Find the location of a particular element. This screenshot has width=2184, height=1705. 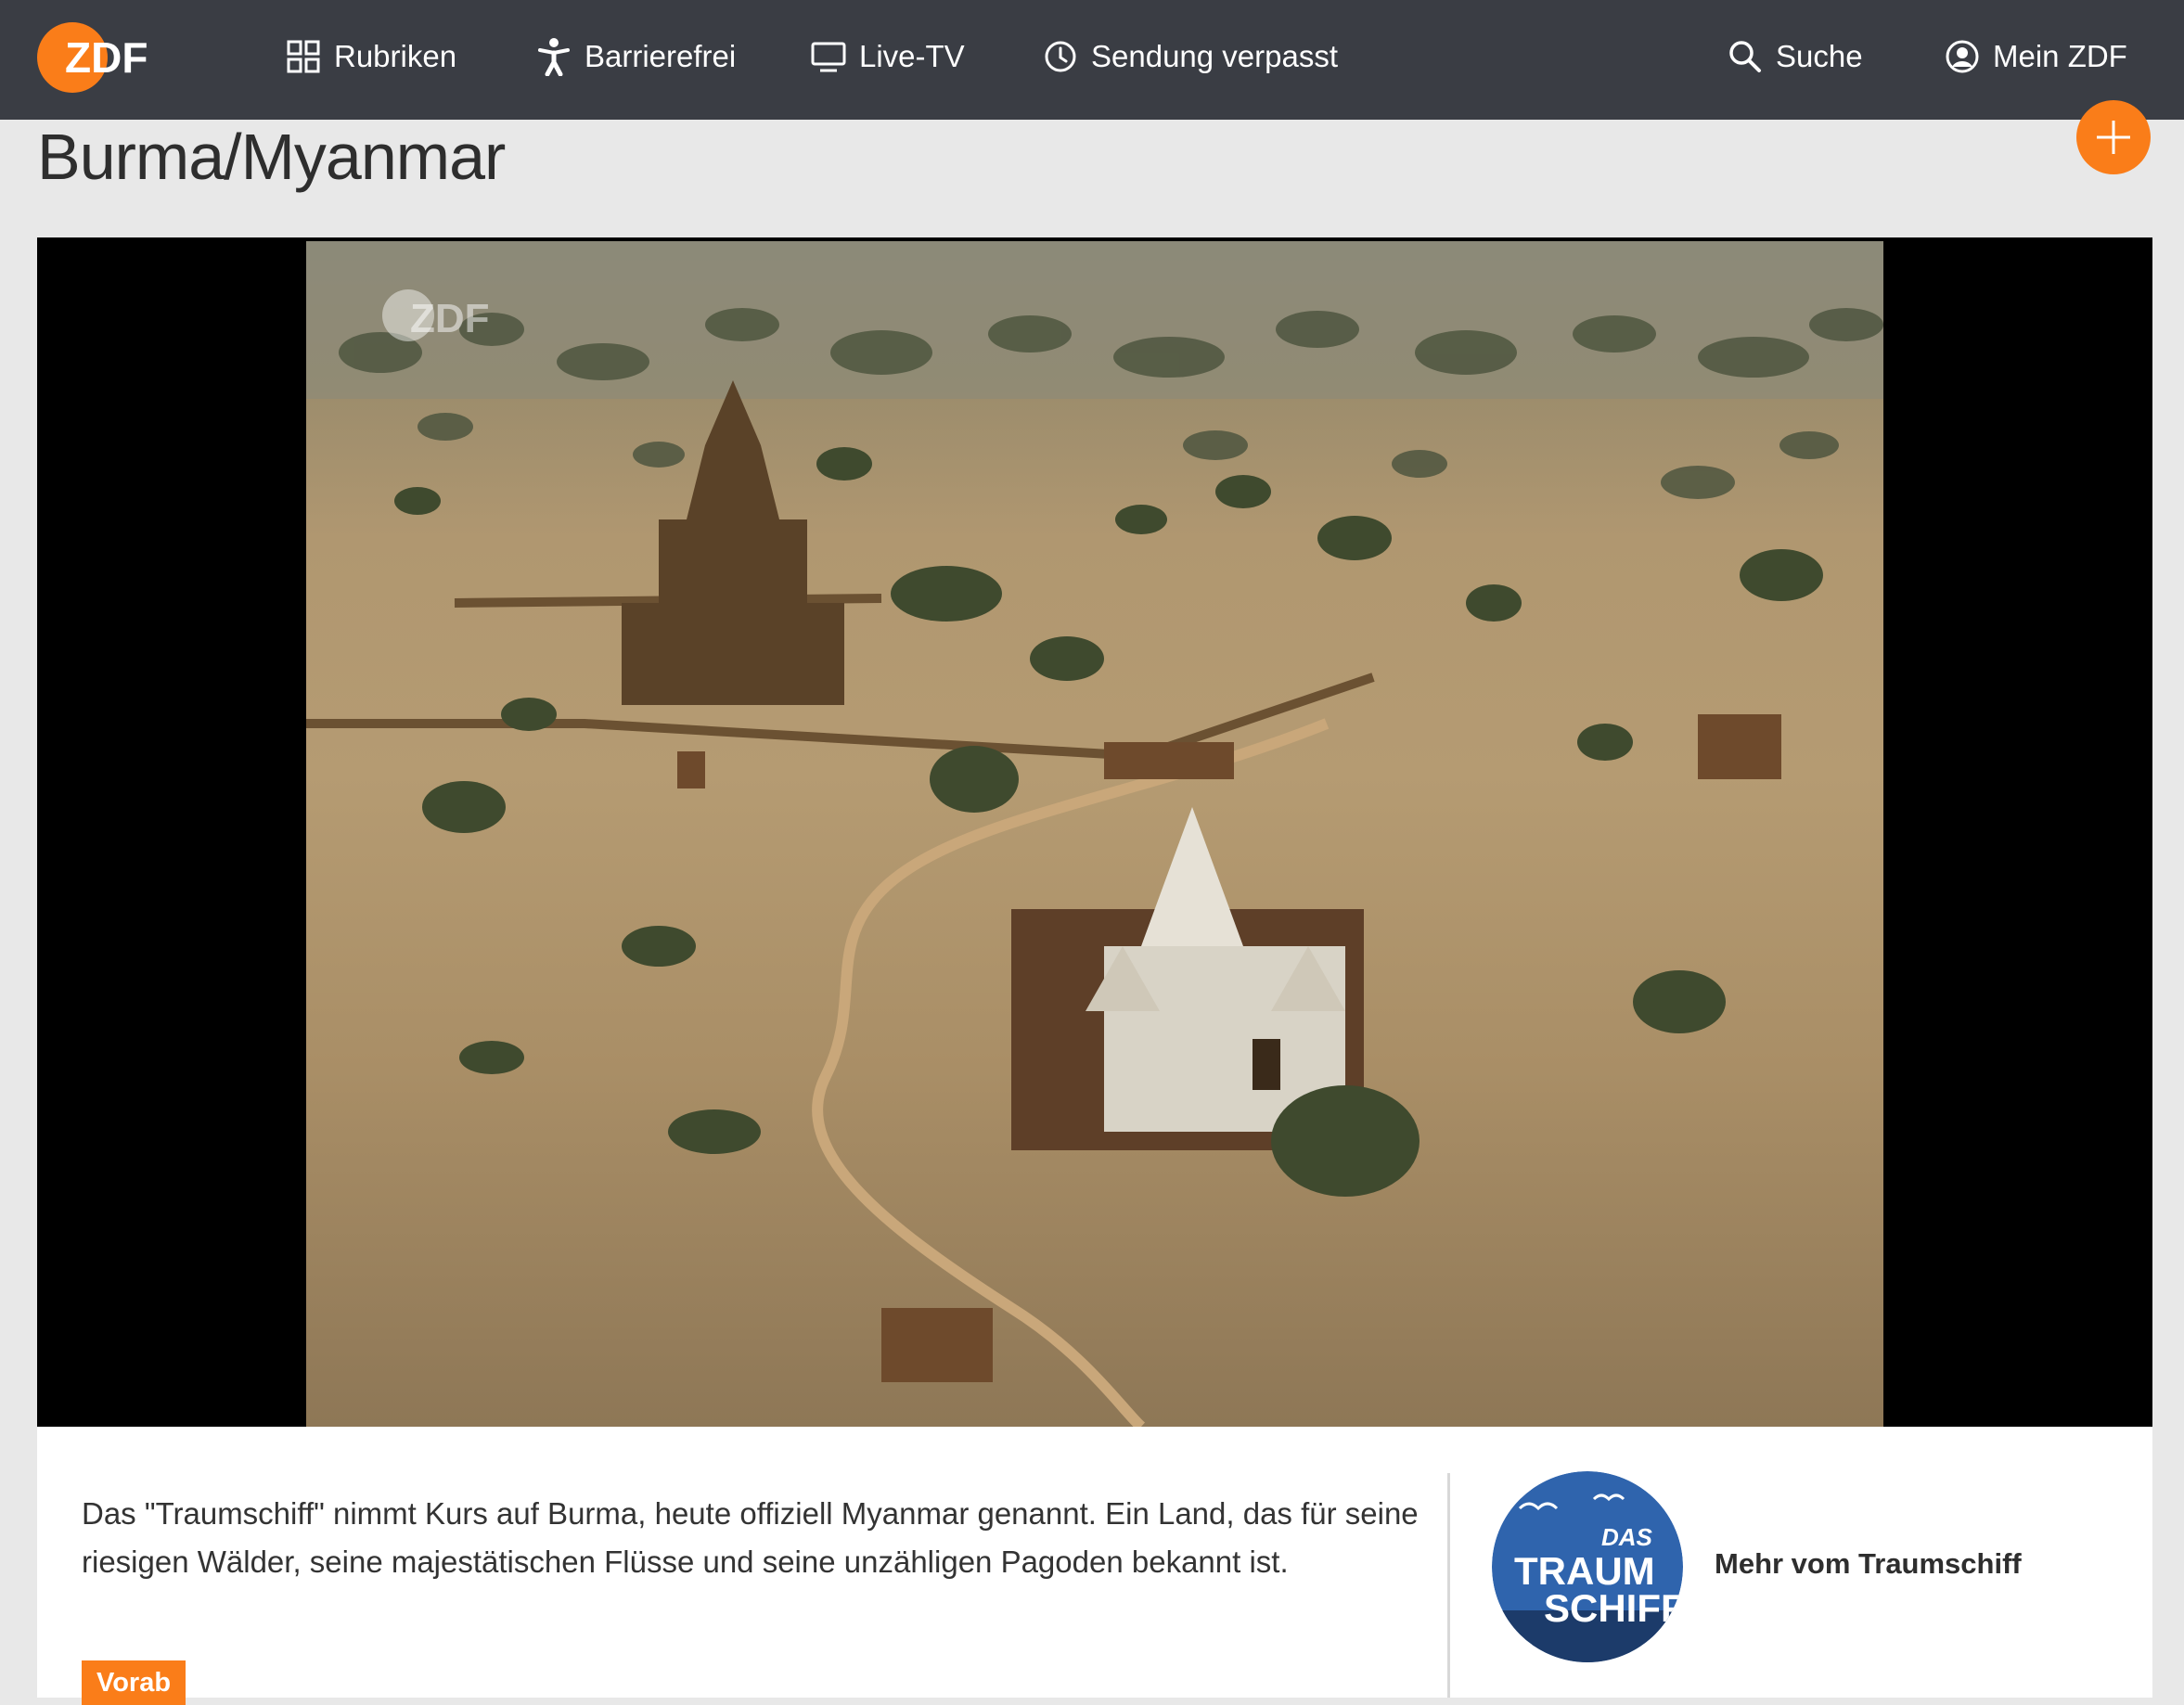

clock-icon is located at coordinates (1060, 57).